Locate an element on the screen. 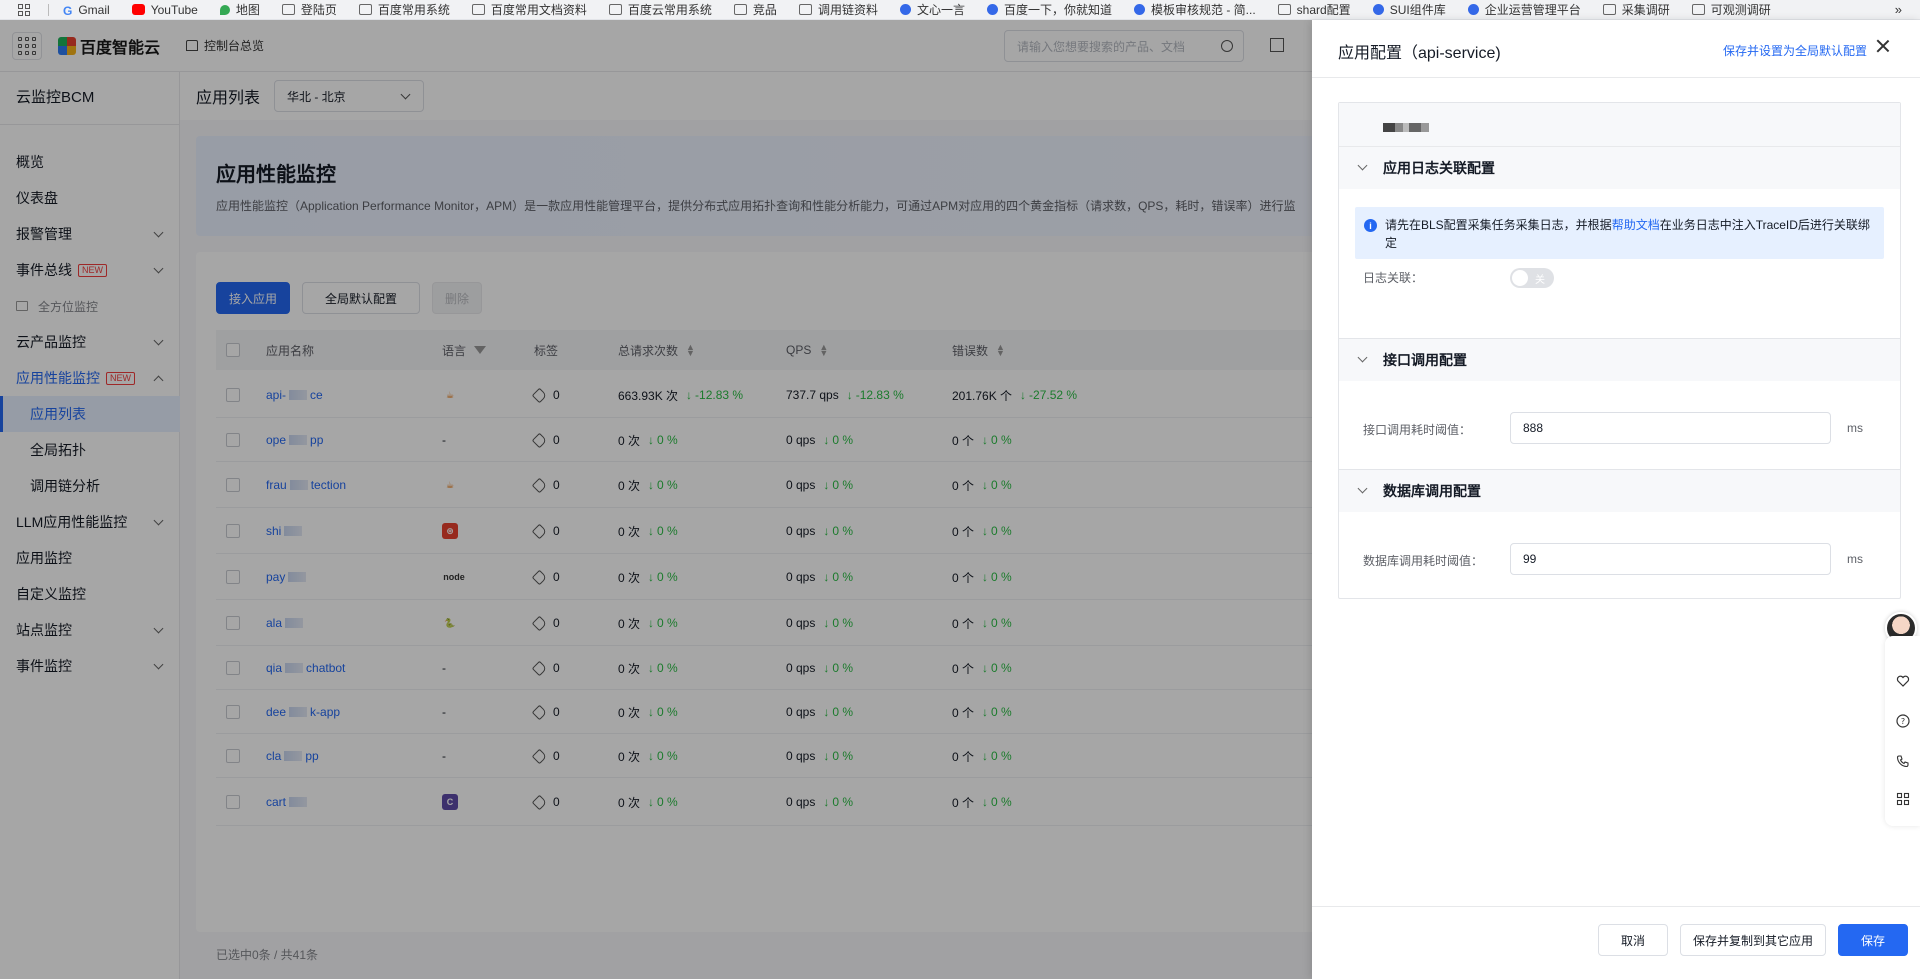  bookmark-shard: shard配置 is located at coordinates (1314, 9).